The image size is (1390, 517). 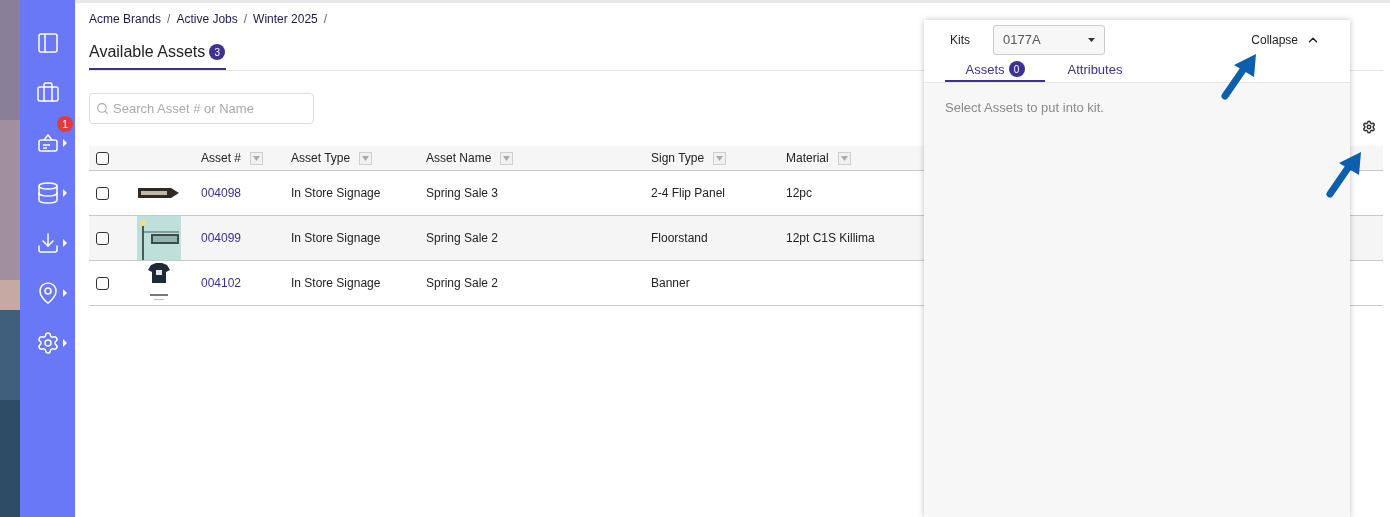 I want to click on table-cell: 12pt C1S Killima, so click(x=830, y=238).